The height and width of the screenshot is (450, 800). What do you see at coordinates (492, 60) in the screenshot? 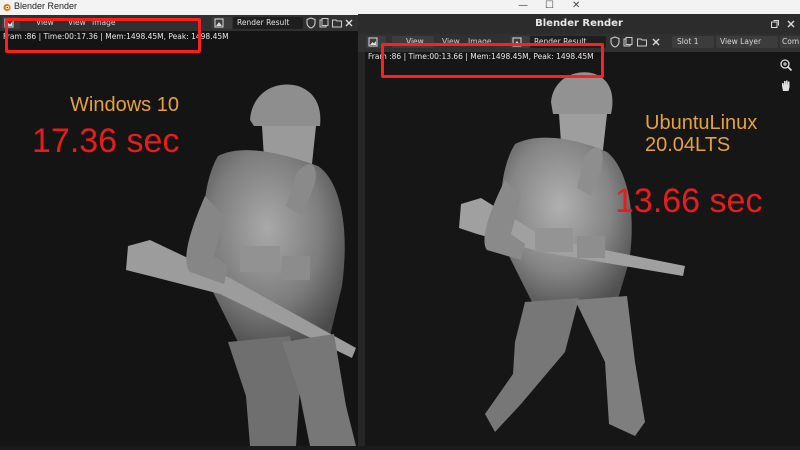
I see `right-highlight-box` at bounding box center [492, 60].